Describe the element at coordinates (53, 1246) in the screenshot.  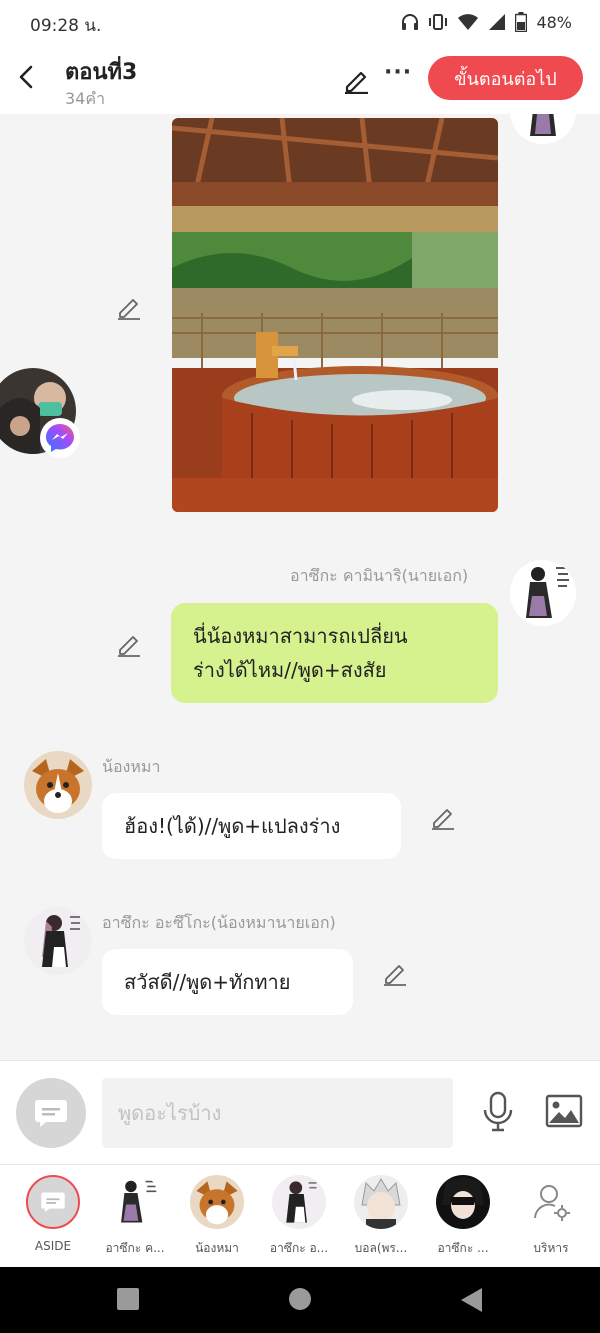
I see `character-label: ASIDE` at that location.